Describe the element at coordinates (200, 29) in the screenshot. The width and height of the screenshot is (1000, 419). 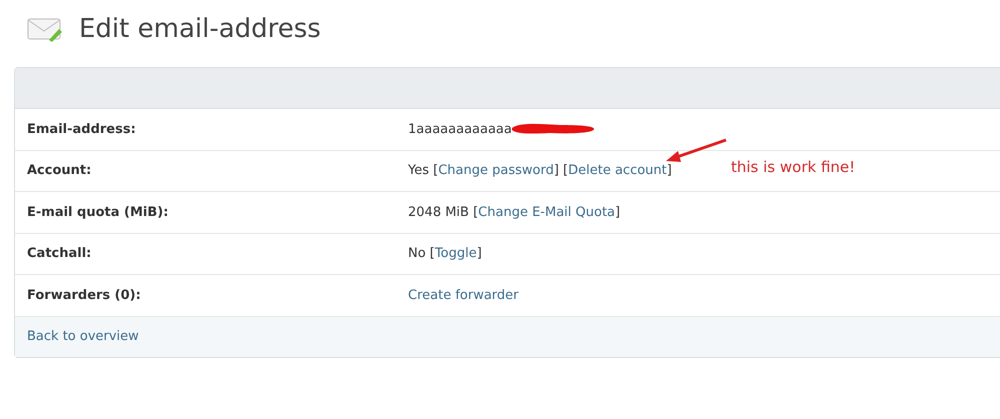
I see `page-title: Edit email-address` at that location.